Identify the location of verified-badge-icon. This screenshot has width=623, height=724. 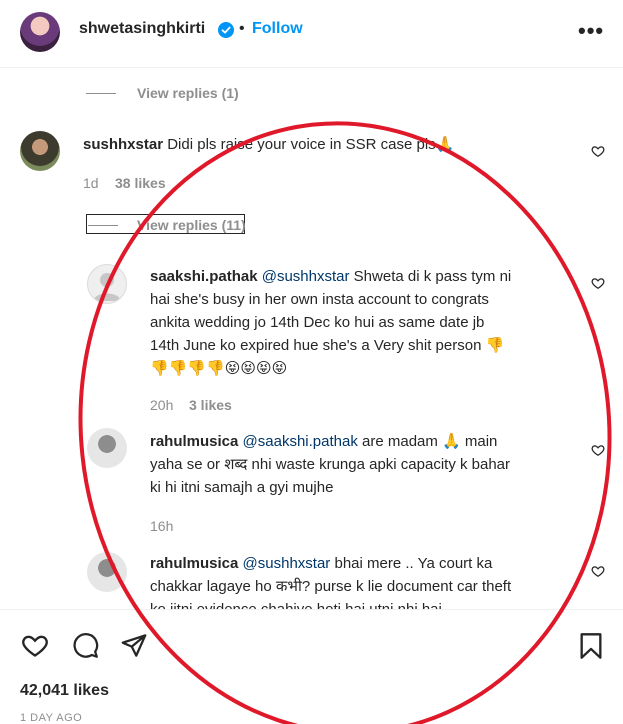
(226, 30).